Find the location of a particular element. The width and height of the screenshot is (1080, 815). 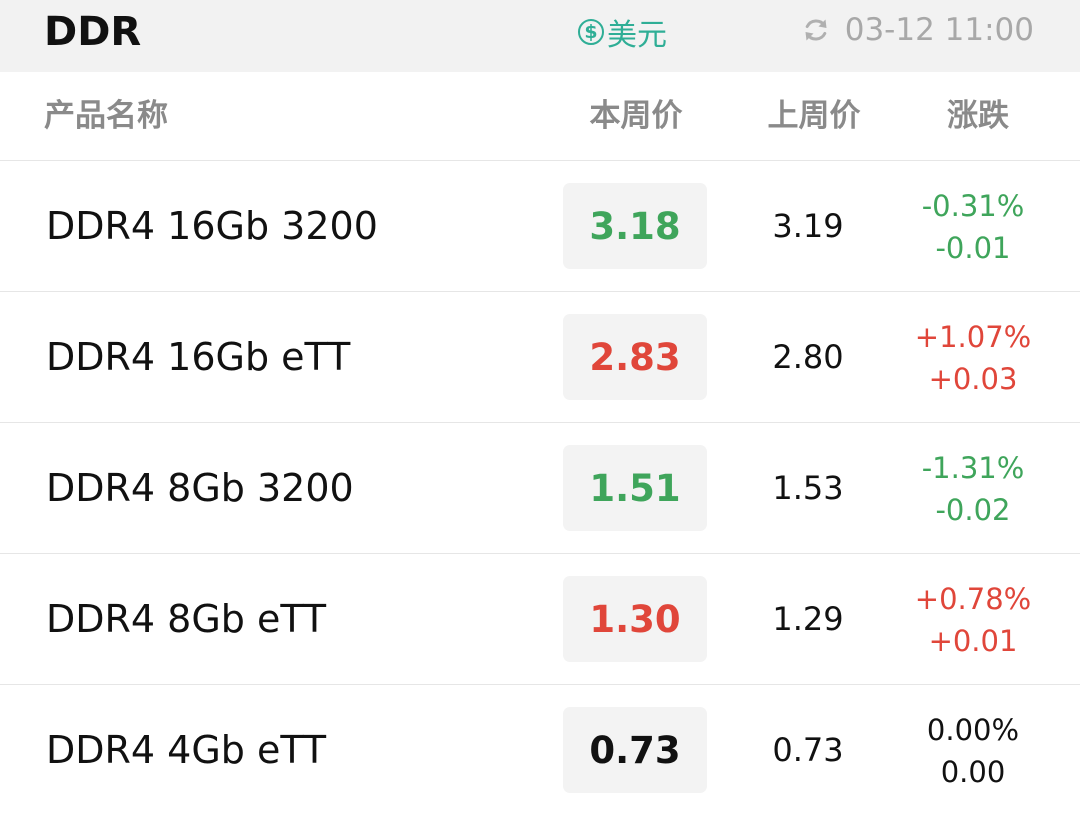

change-amount: +0.03 is located at coordinates (973, 379).